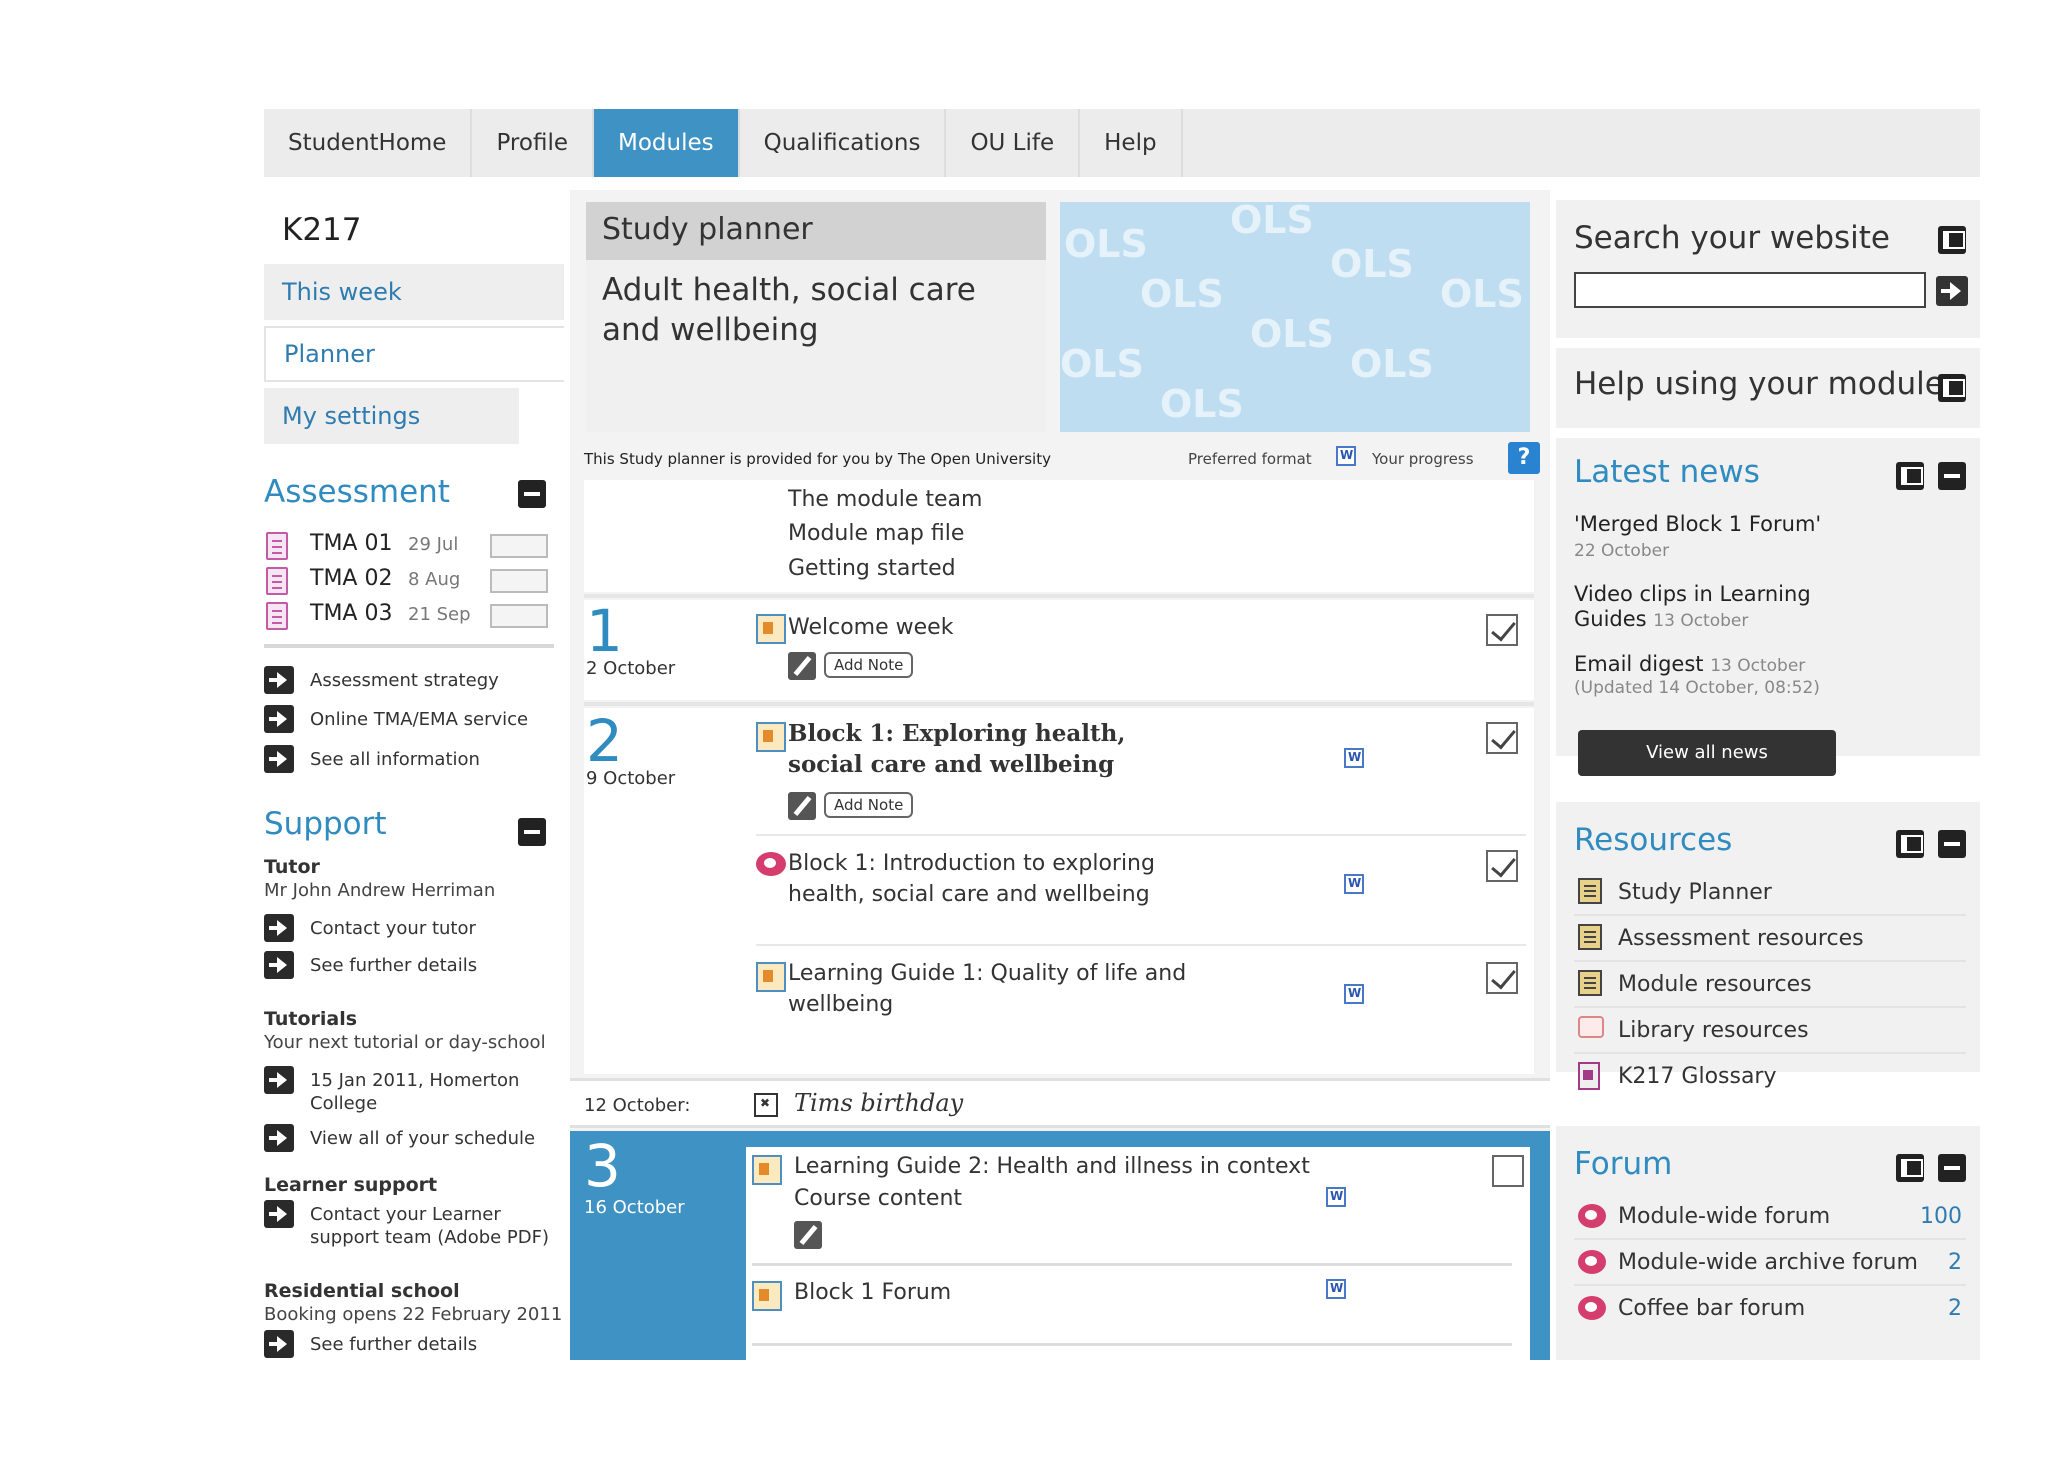 The height and width of the screenshot is (1480, 2048). What do you see at coordinates (414, 681) in the screenshot?
I see `assessment-strategy-link: Assessment strategy` at bounding box center [414, 681].